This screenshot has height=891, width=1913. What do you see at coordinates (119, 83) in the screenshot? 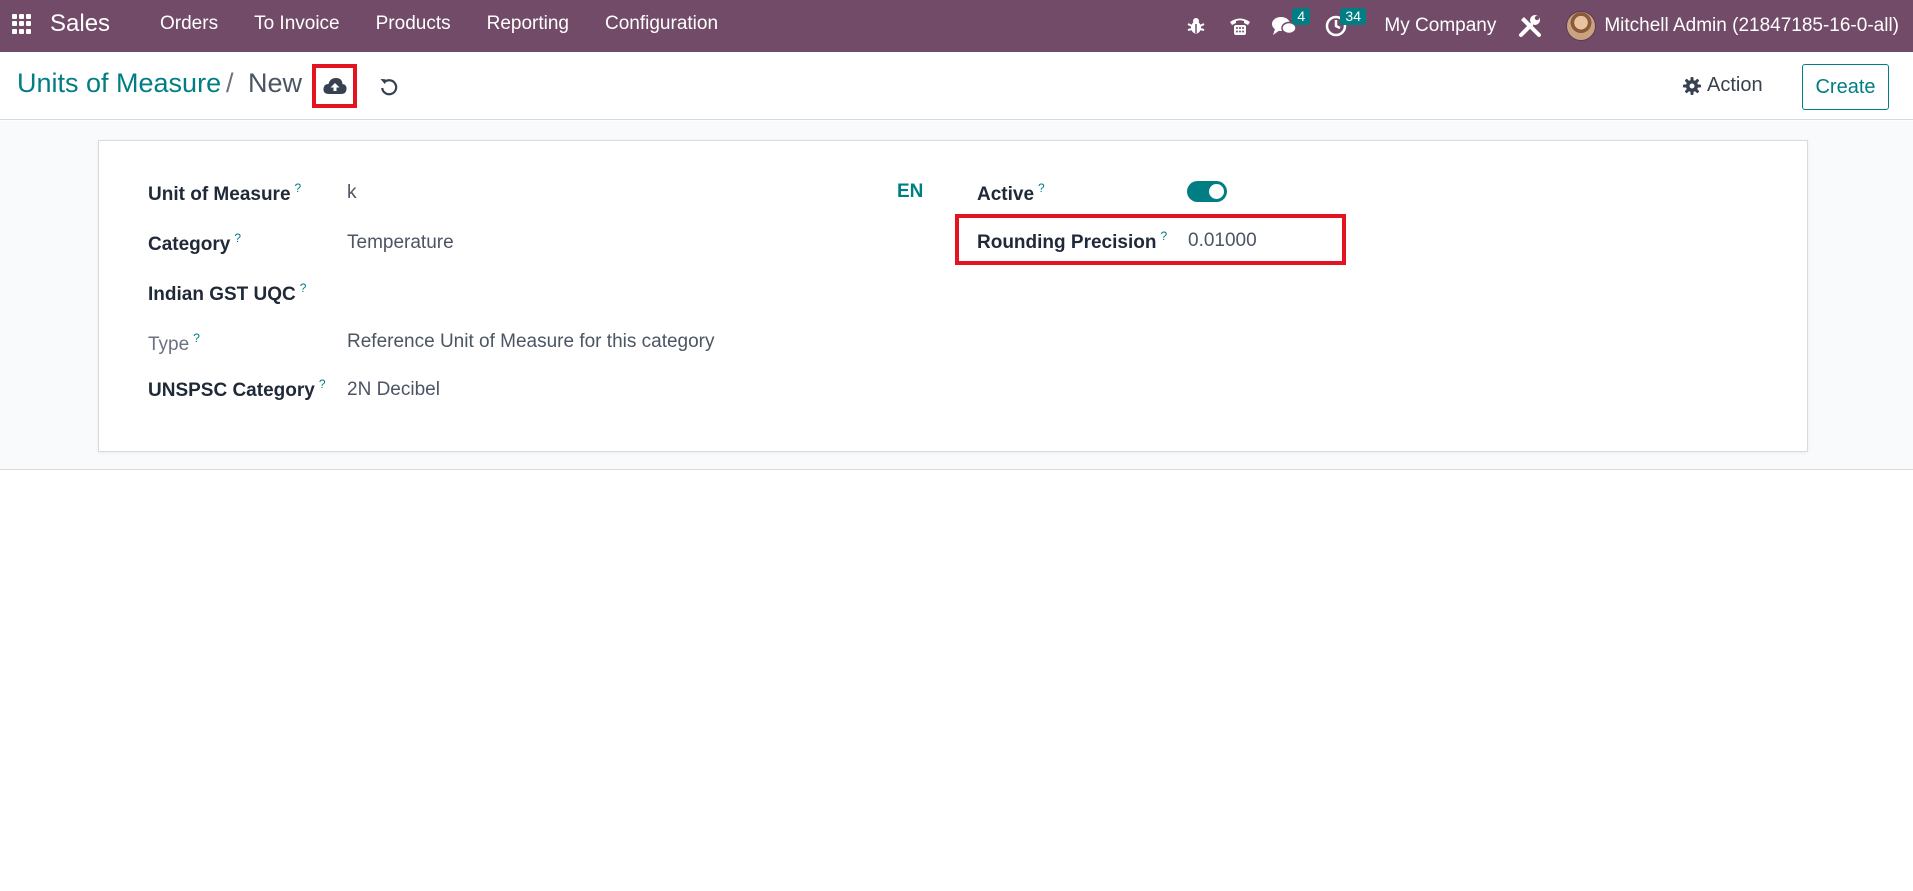
I see `breadcrumb-units-of-measure: Units of Measure` at bounding box center [119, 83].